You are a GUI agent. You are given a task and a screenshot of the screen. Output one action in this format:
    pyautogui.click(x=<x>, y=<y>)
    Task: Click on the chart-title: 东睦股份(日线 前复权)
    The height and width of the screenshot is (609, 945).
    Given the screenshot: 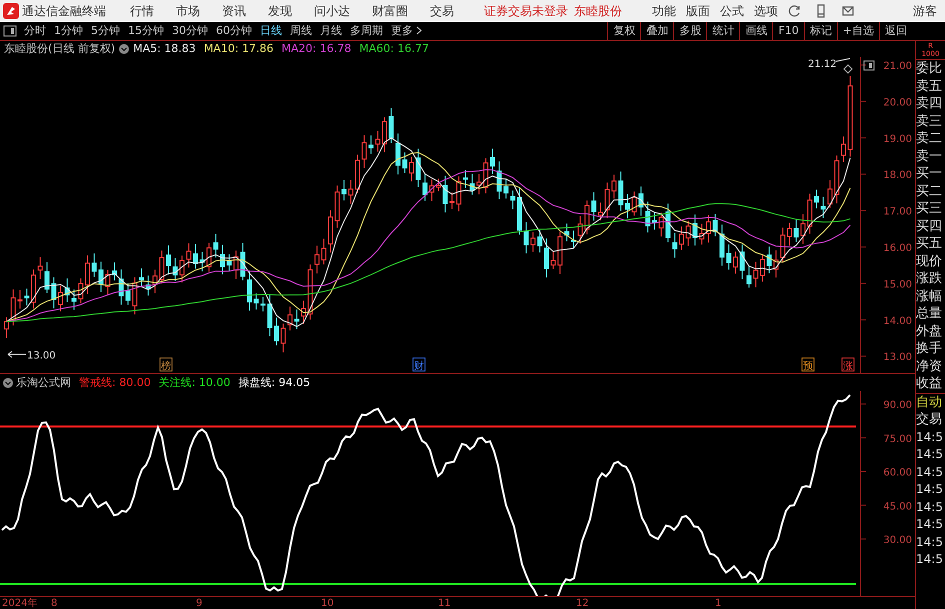 What is the action you would take?
    pyautogui.click(x=60, y=49)
    